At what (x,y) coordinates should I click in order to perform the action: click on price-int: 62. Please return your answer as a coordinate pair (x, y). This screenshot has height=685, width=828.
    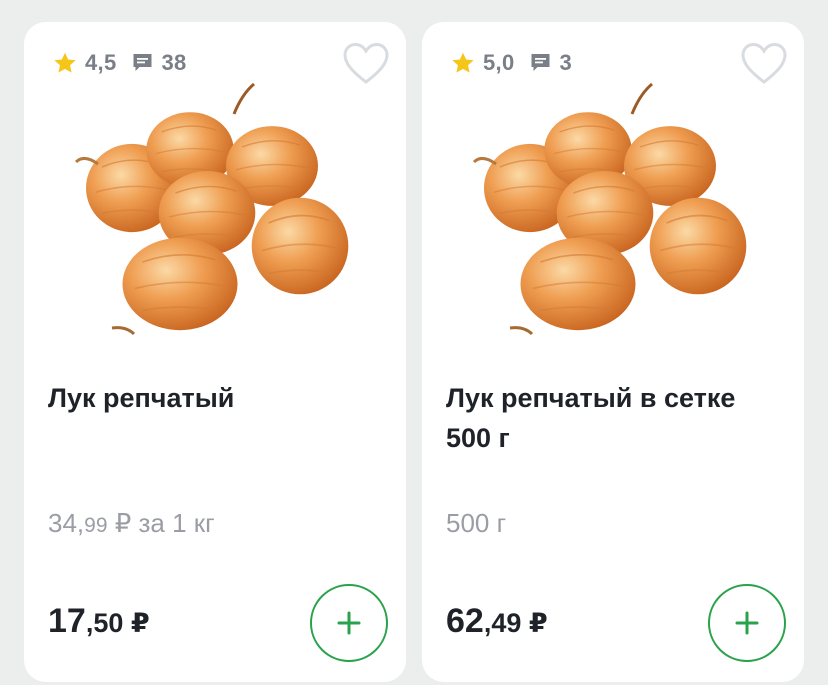
    Looking at the image, I should click on (465, 621).